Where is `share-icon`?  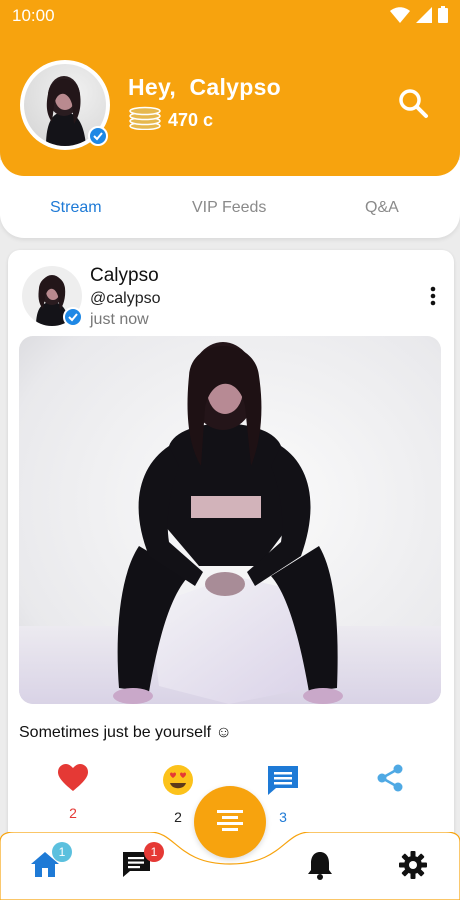 share-icon is located at coordinates (390, 778).